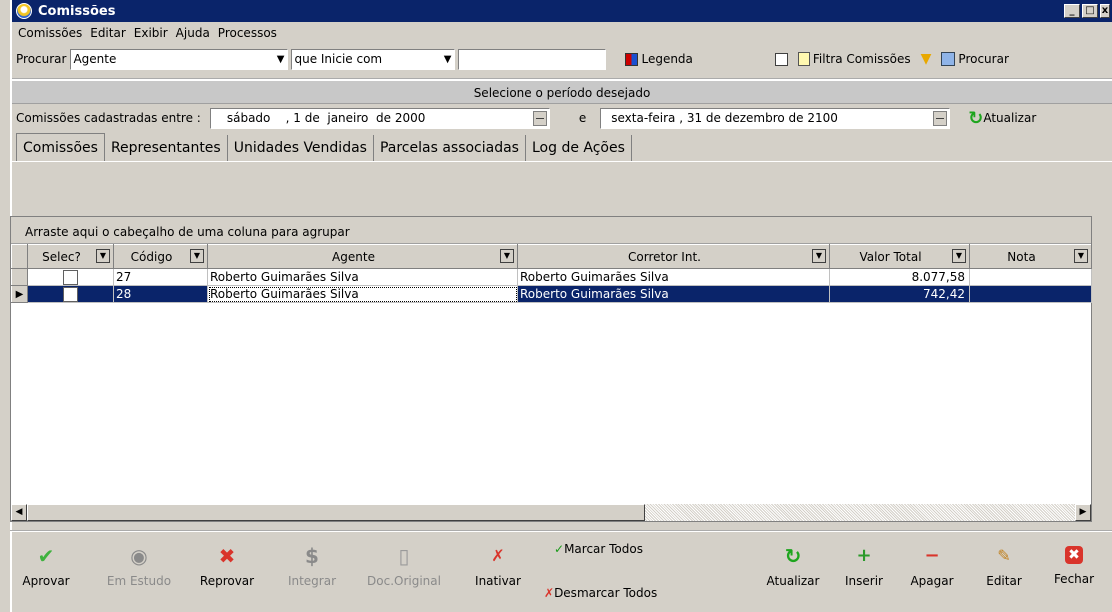 The image size is (1112, 612). I want to click on insert-button: + Inserir, so click(864, 567).